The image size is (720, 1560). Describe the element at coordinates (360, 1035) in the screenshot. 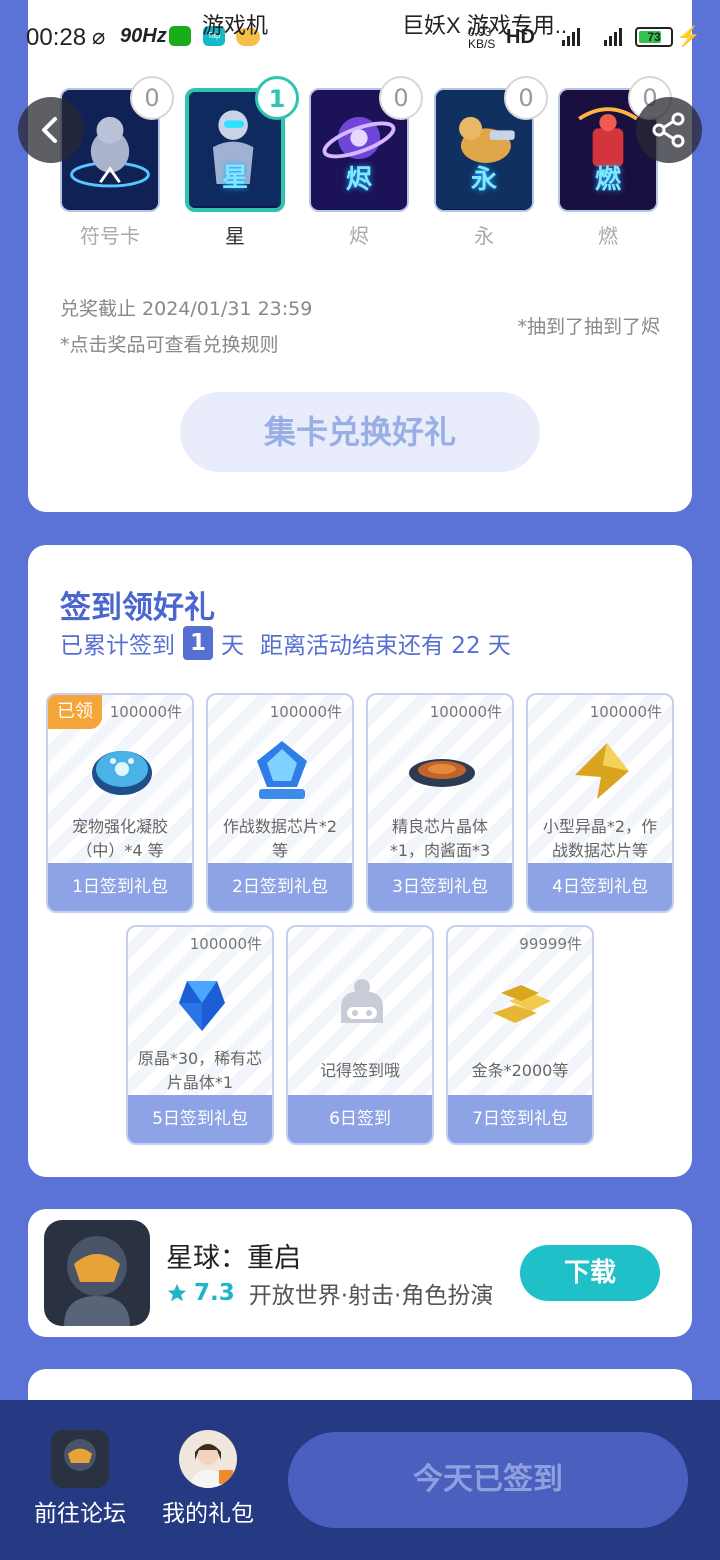

I see `gift-day-6: 记得签到哦 6日签到` at that location.